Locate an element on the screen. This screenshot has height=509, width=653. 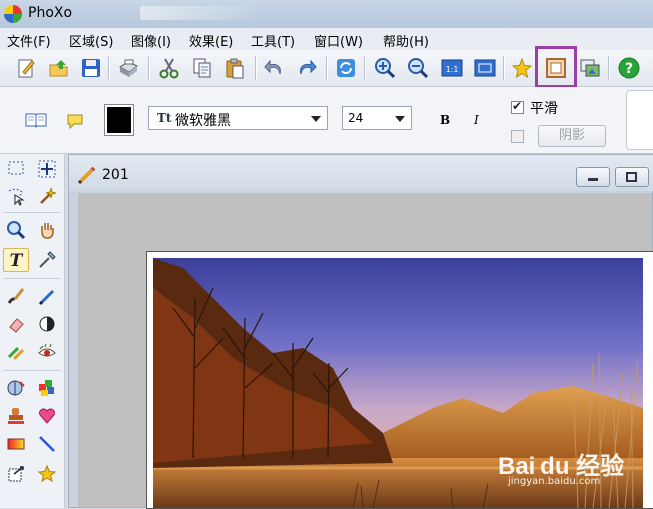
watermark-url: jingyan.baidu.com is located at coordinates (554, 481).